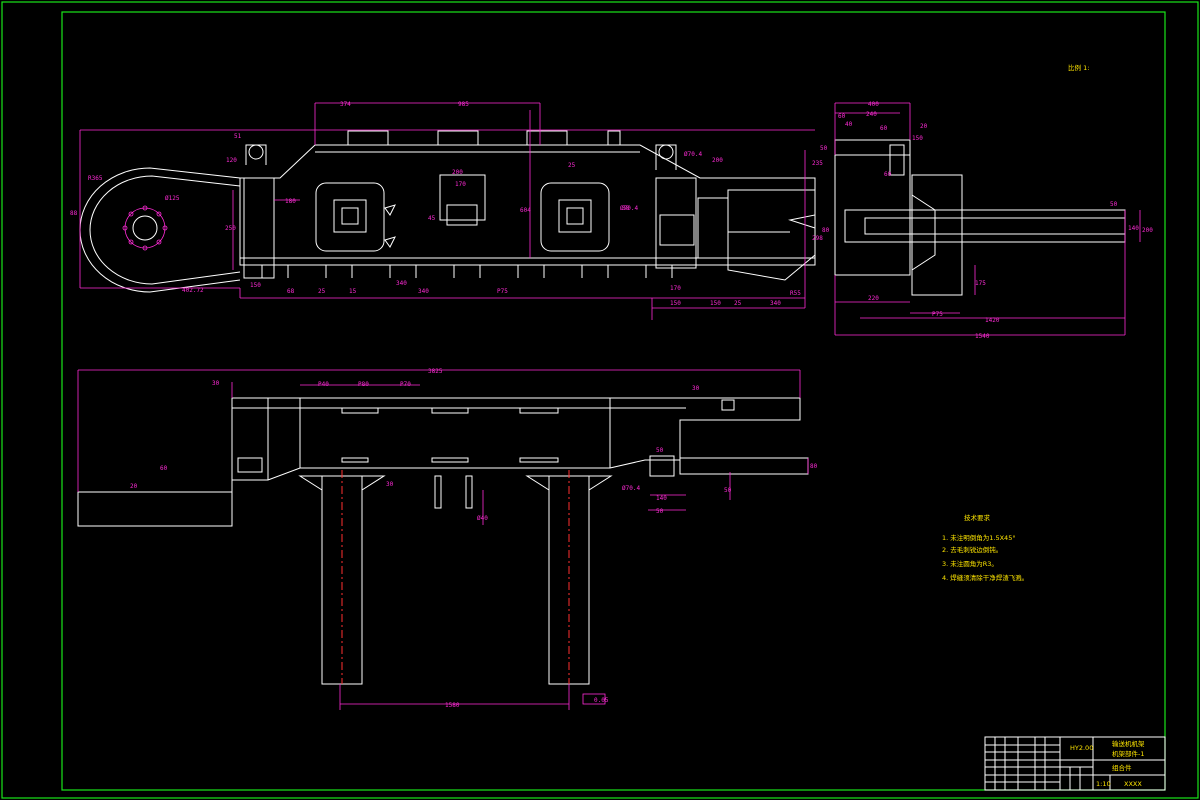  Describe the element at coordinates (1078, 67) in the screenshot. I see `scale-note: 比例 1:` at that location.